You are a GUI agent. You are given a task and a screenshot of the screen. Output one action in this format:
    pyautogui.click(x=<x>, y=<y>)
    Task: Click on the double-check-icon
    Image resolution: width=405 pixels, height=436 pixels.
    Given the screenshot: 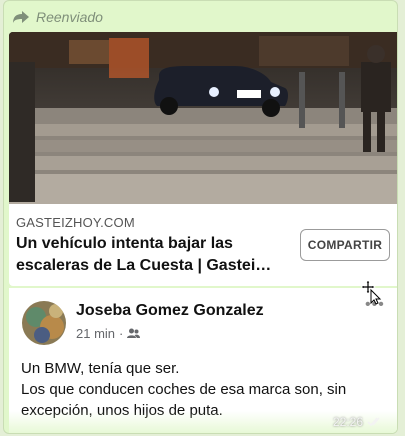 What is the action you would take?
    pyautogui.click(x=373, y=422)
    